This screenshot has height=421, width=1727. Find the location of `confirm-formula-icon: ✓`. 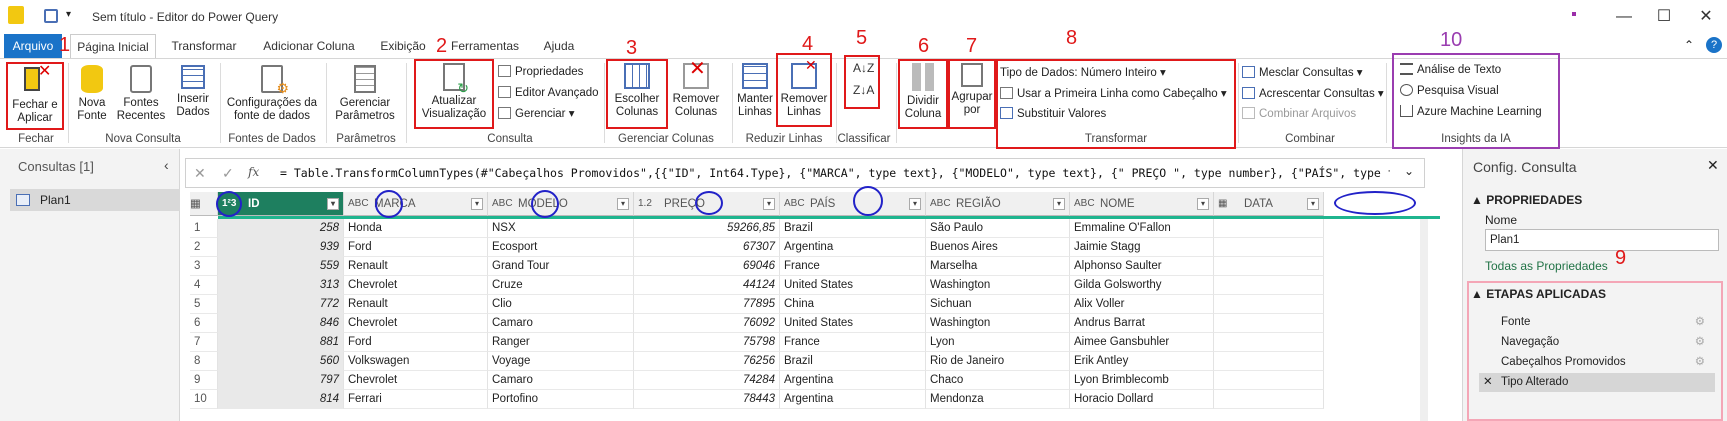

confirm-formula-icon: ✓ is located at coordinates (228, 173).